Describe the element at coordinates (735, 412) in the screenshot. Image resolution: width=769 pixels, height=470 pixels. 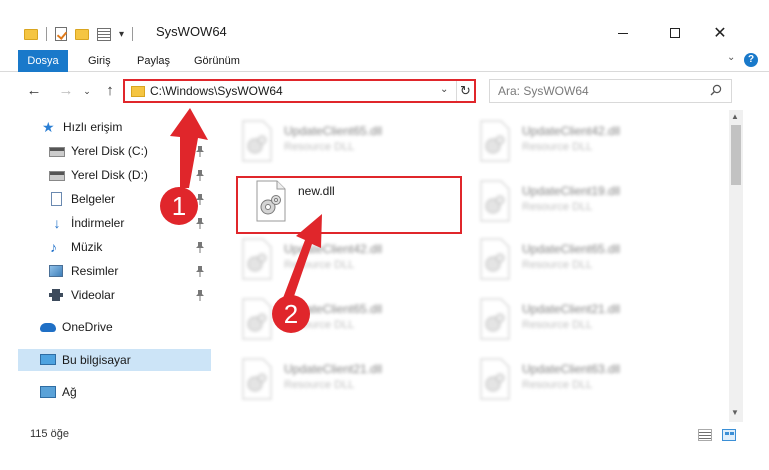
I see `scroll-down-icon: ▼` at that location.